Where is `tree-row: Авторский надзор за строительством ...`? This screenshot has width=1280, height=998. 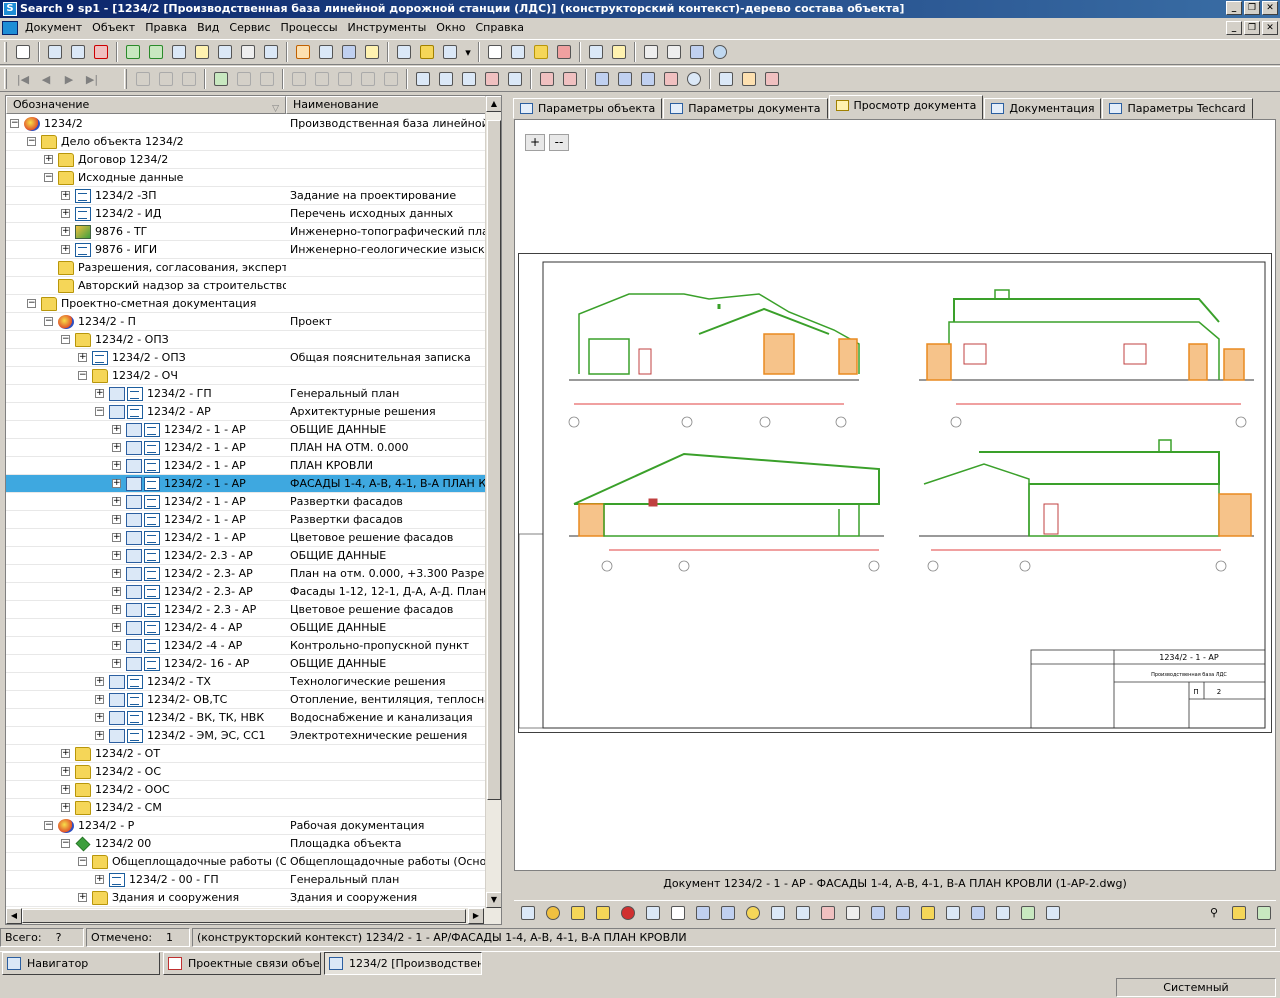 tree-row: Авторский надзор за строительством ... is located at coordinates (246, 286).